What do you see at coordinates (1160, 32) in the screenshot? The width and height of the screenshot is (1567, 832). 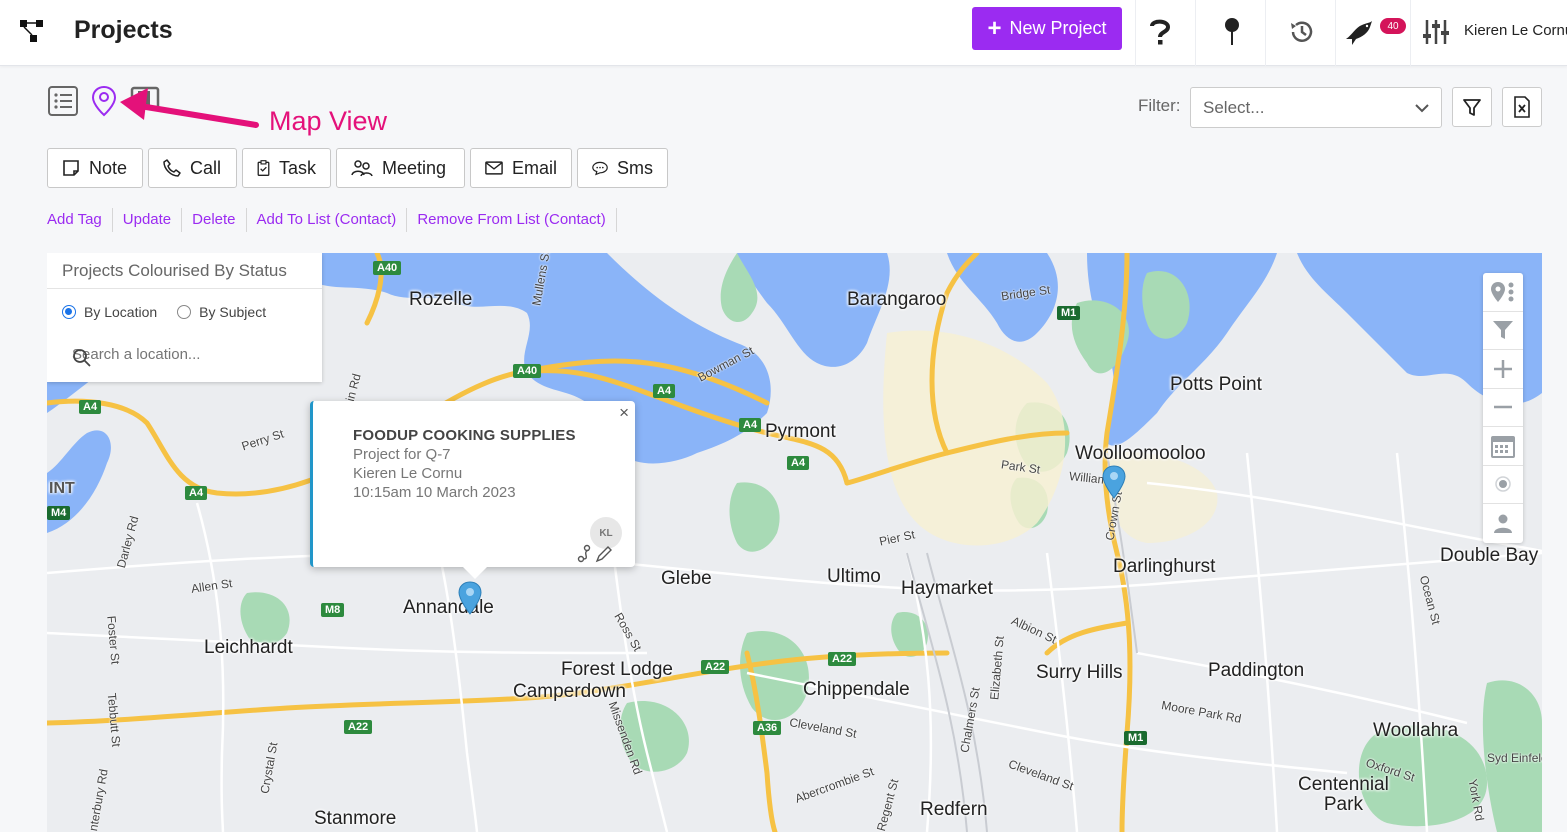 I see `help-icon` at bounding box center [1160, 32].